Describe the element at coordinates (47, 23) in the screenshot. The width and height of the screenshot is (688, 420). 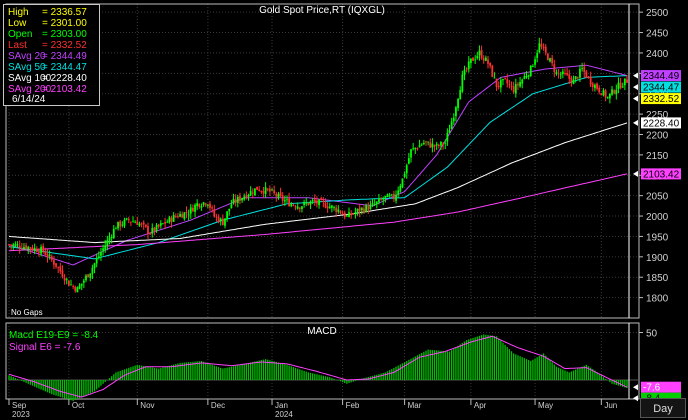
I see `header-row-low: Low = 2301.00` at that location.